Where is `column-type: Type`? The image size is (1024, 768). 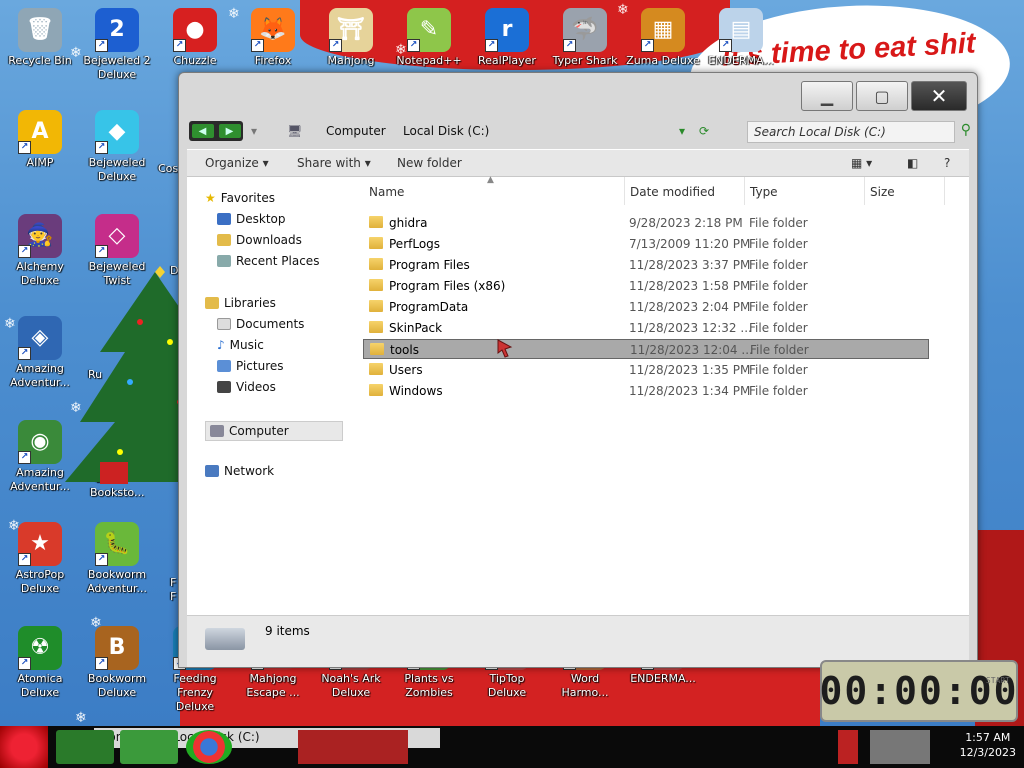
column-type: Type is located at coordinates (764, 192).